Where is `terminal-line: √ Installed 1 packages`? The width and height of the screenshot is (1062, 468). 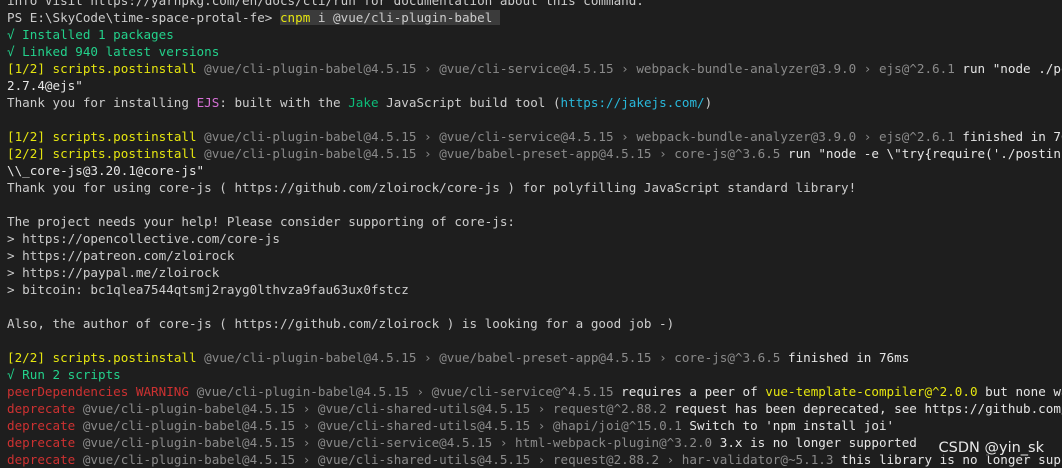 terminal-line: √ Installed 1 packages is located at coordinates (534, 34).